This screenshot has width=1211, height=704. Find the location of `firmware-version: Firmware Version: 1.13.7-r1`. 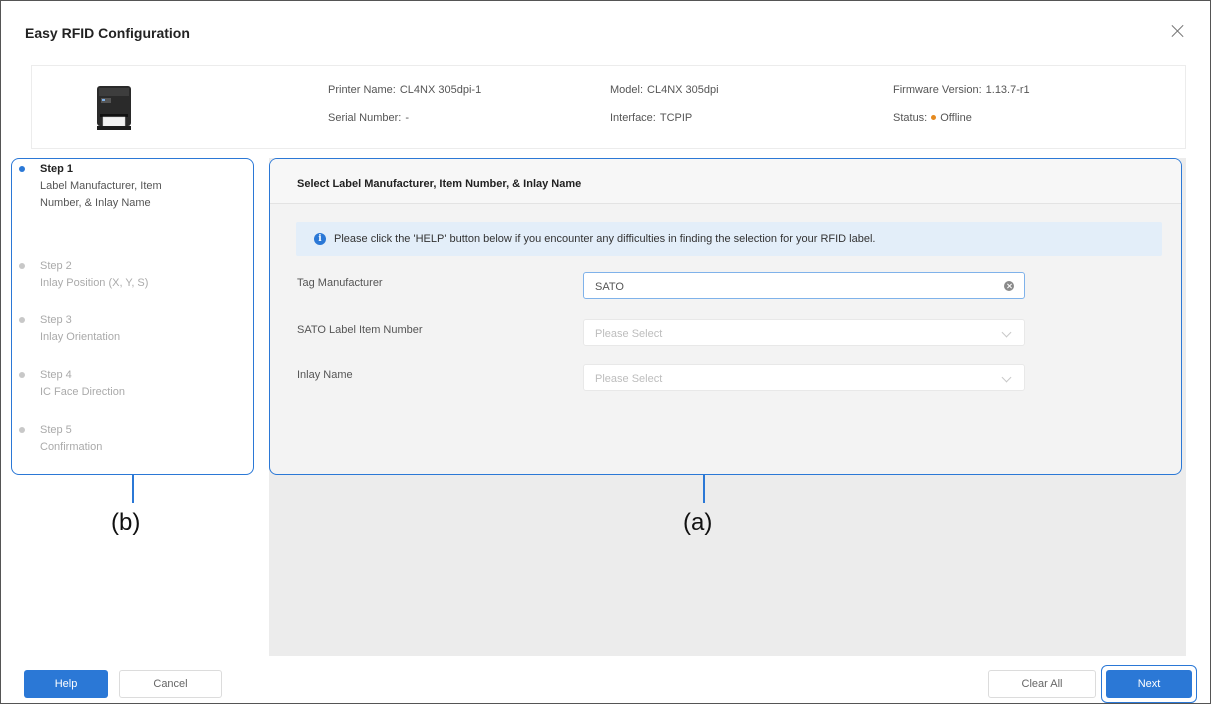

firmware-version: Firmware Version: 1.13.7-r1 is located at coordinates (961, 90).